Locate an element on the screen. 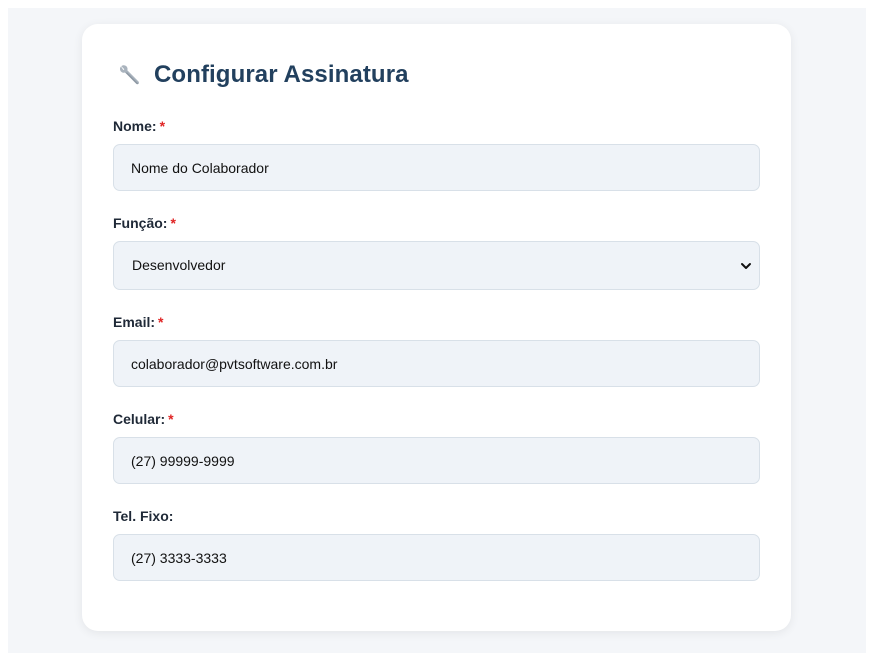  wrench-icon is located at coordinates (129, 75).